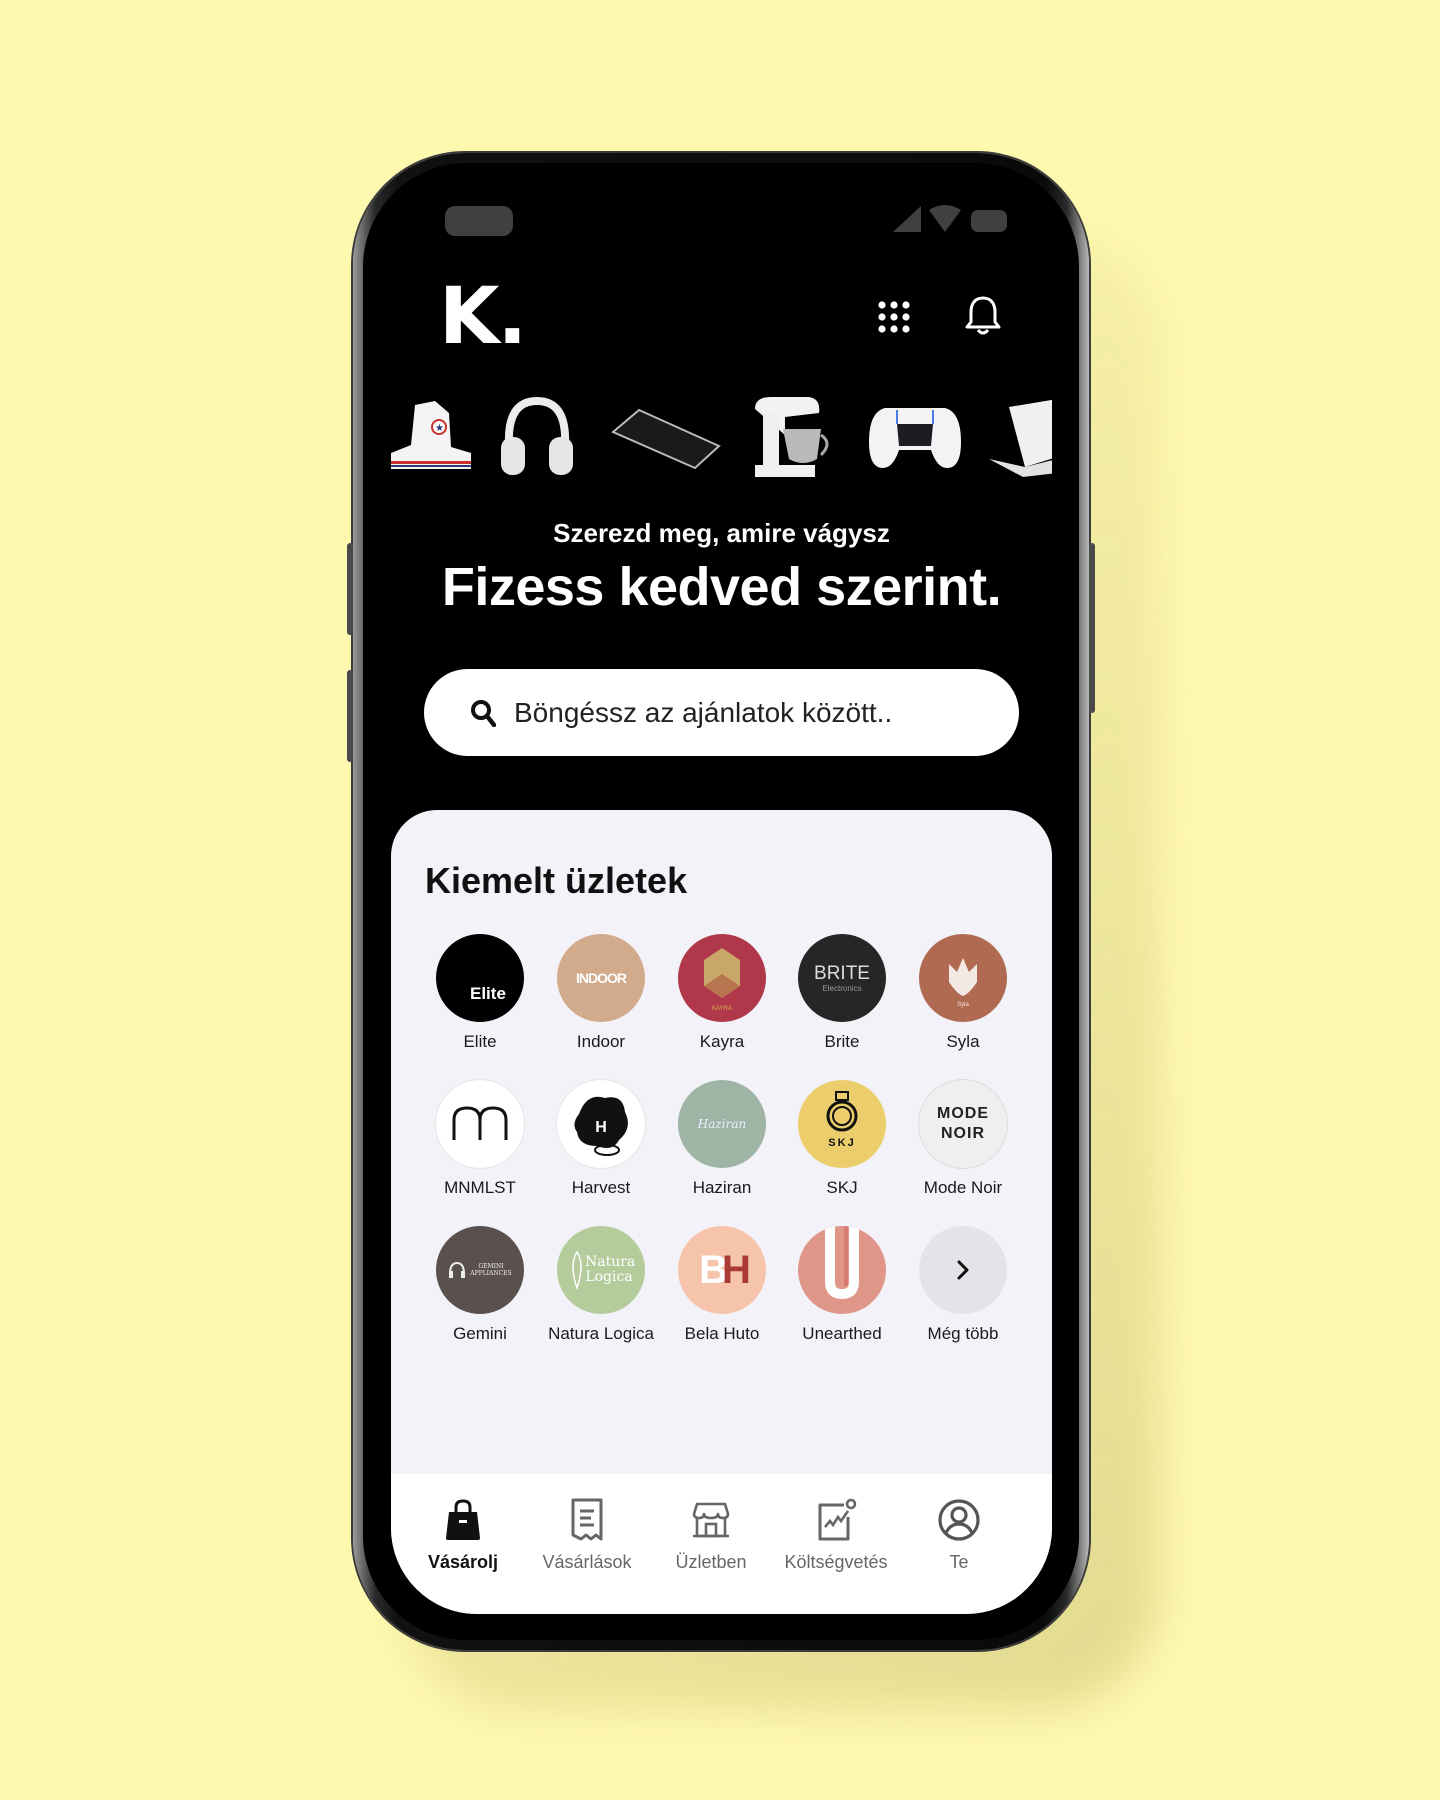 The height and width of the screenshot is (1800, 1440). I want to click on hero-subtitle: Szerezd meg, amire vágysz, so click(721, 533).